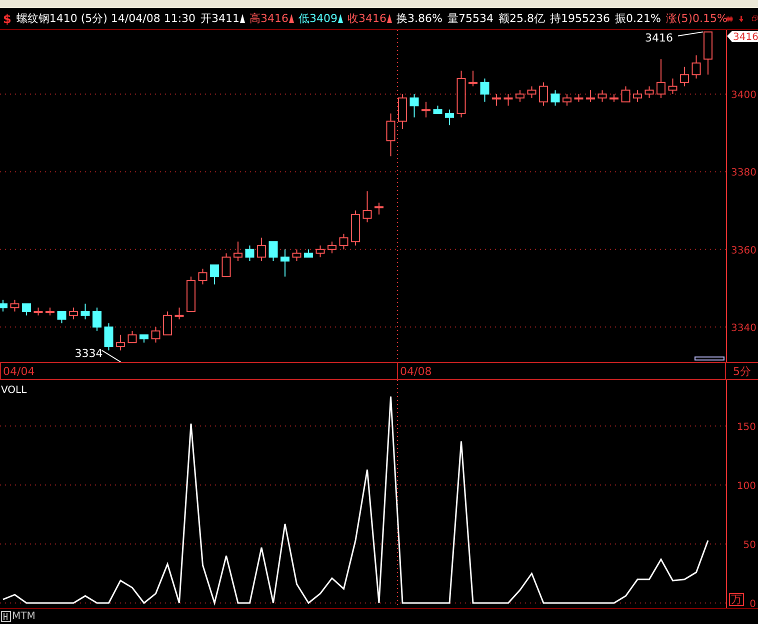 This screenshot has height=624, width=758. Describe the element at coordinates (24, 616) in the screenshot. I see `indicator-tab: MTM` at that location.